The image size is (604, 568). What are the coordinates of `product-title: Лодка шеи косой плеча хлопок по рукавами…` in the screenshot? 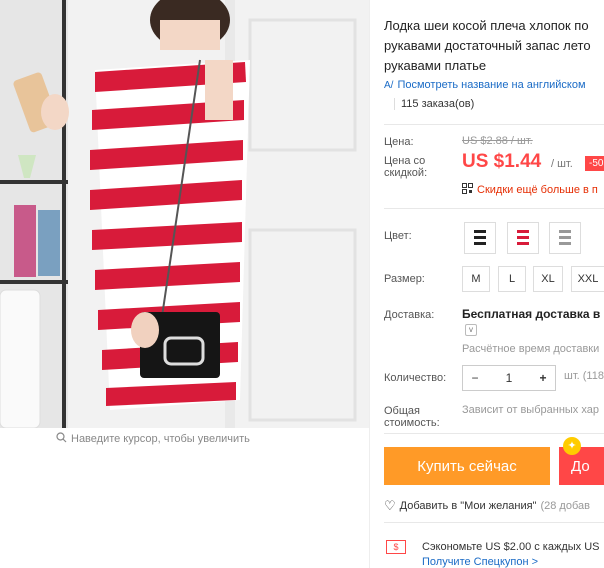 It's located at (494, 46).